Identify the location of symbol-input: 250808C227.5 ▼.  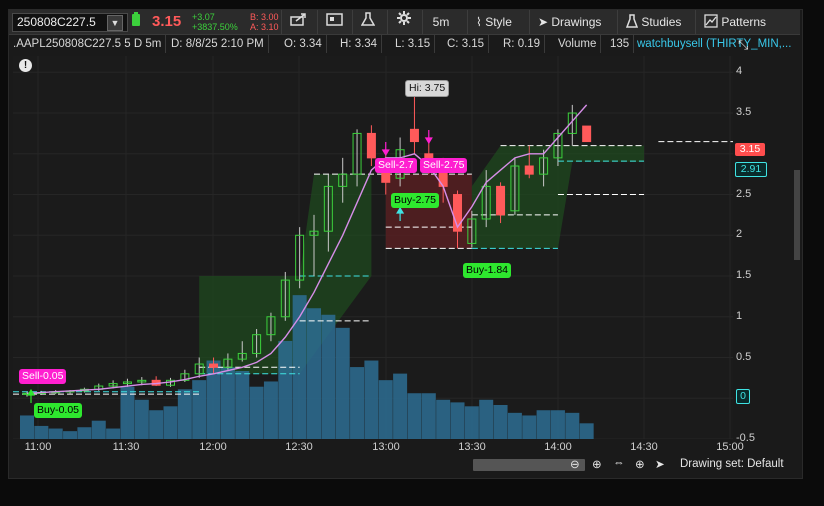
(70, 22).